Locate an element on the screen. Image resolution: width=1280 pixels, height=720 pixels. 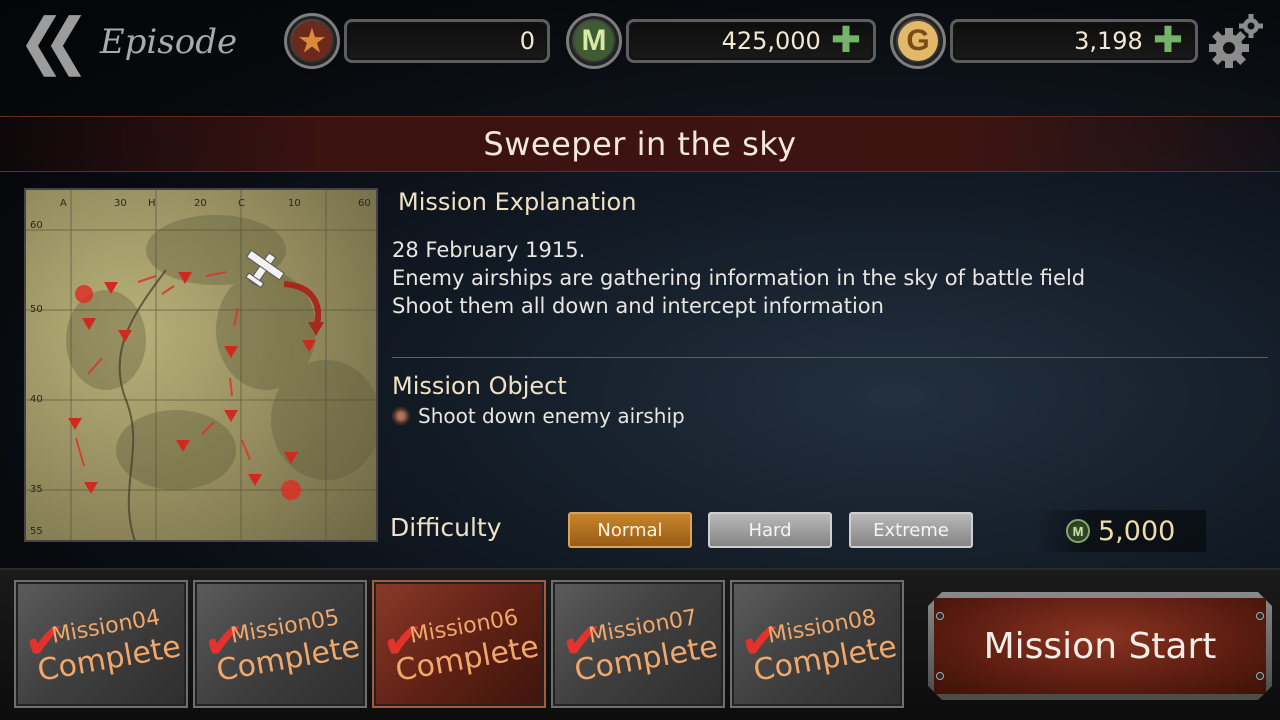
map-col-label: A is located at coordinates (63, 203).